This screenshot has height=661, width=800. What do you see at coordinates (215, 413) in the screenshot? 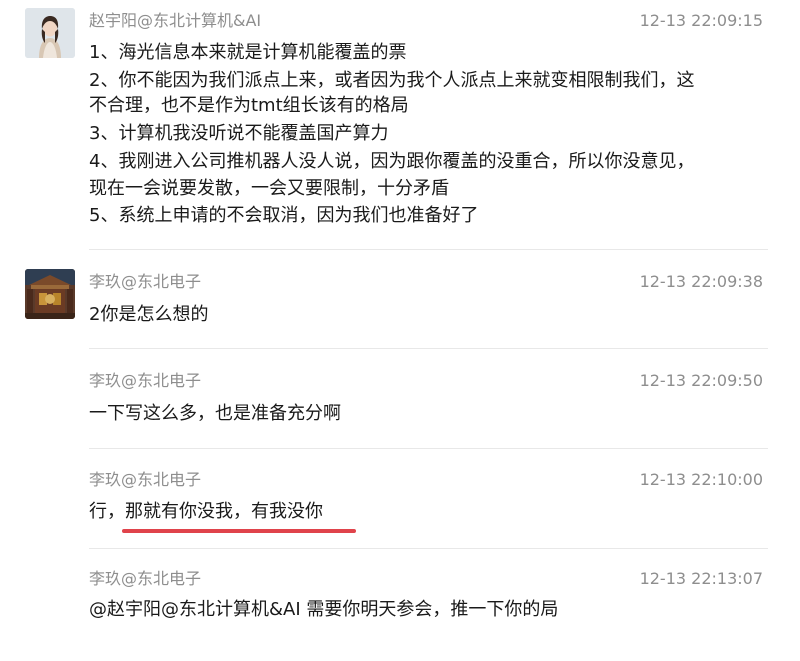
I see `message-text-line: 一下写这么多，也是准备充分啊` at bounding box center [215, 413].